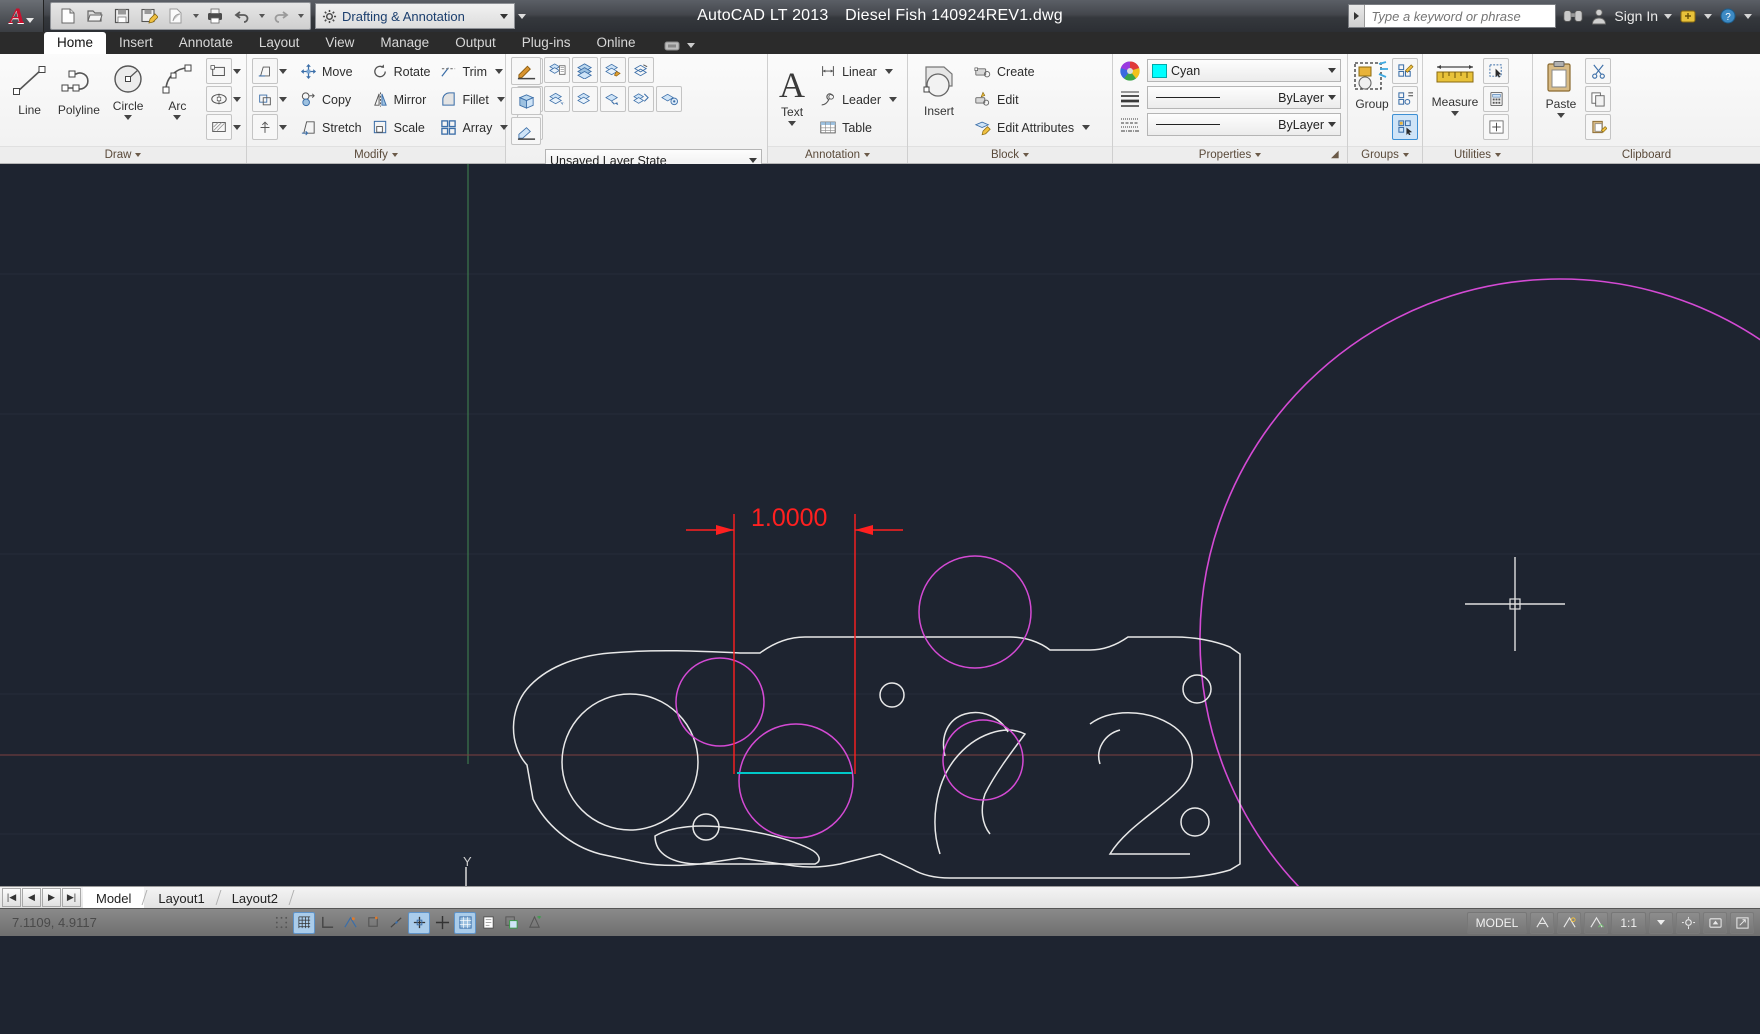 The image size is (1760, 1034). Describe the element at coordinates (68, 16) in the screenshot. I see `new-file-icon` at that location.